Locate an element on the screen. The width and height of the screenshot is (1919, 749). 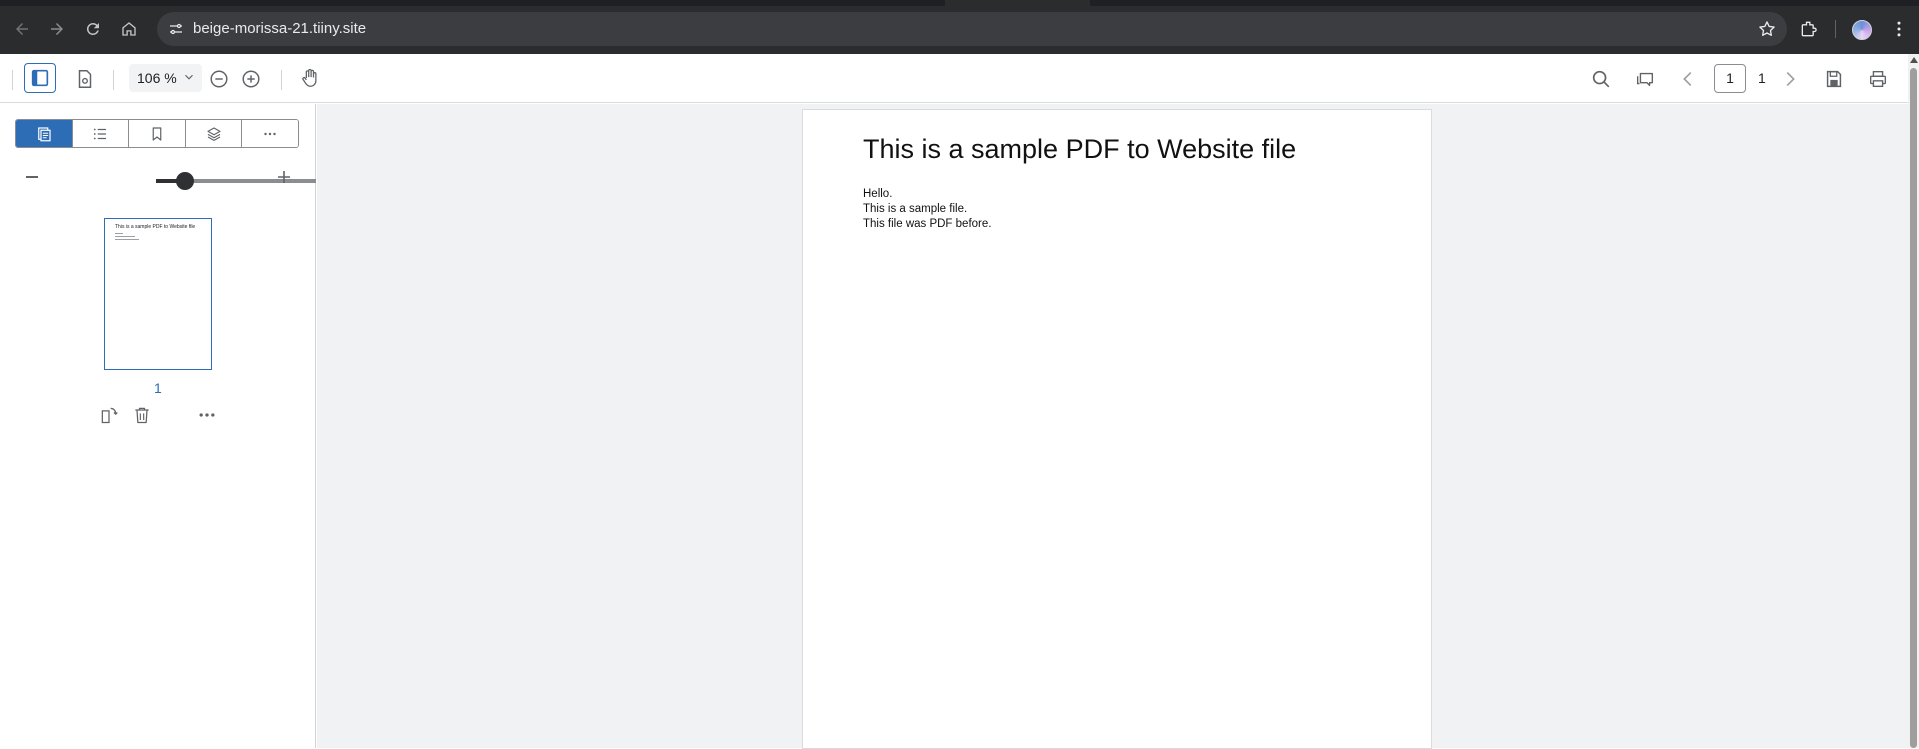
site-settings-button is located at coordinates (176, 29).